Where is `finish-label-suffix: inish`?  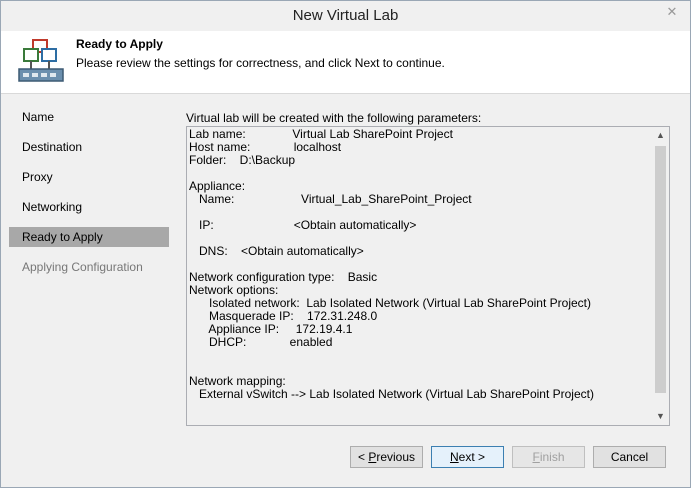 finish-label-suffix: inish is located at coordinates (552, 457).